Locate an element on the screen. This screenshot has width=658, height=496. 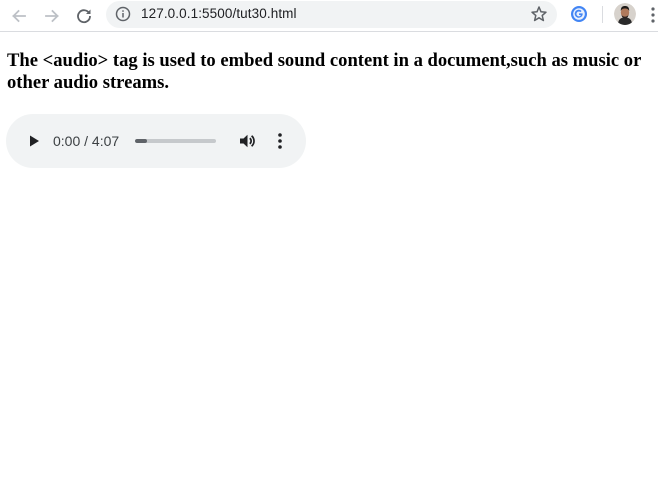
browser-toolbar: 127.0.0.1:5500/tut30.html is located at coordinates (329, 16).